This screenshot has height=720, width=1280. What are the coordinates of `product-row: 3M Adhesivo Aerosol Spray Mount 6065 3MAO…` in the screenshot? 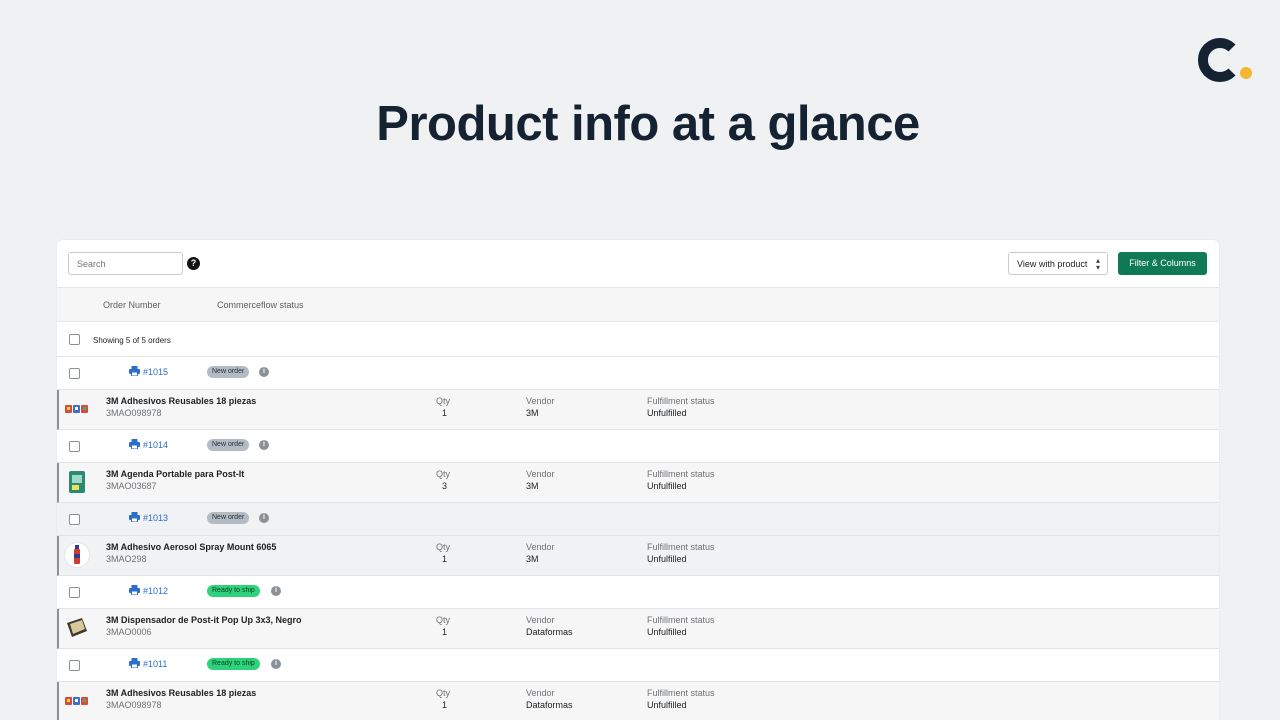 It's located at (638, 556).